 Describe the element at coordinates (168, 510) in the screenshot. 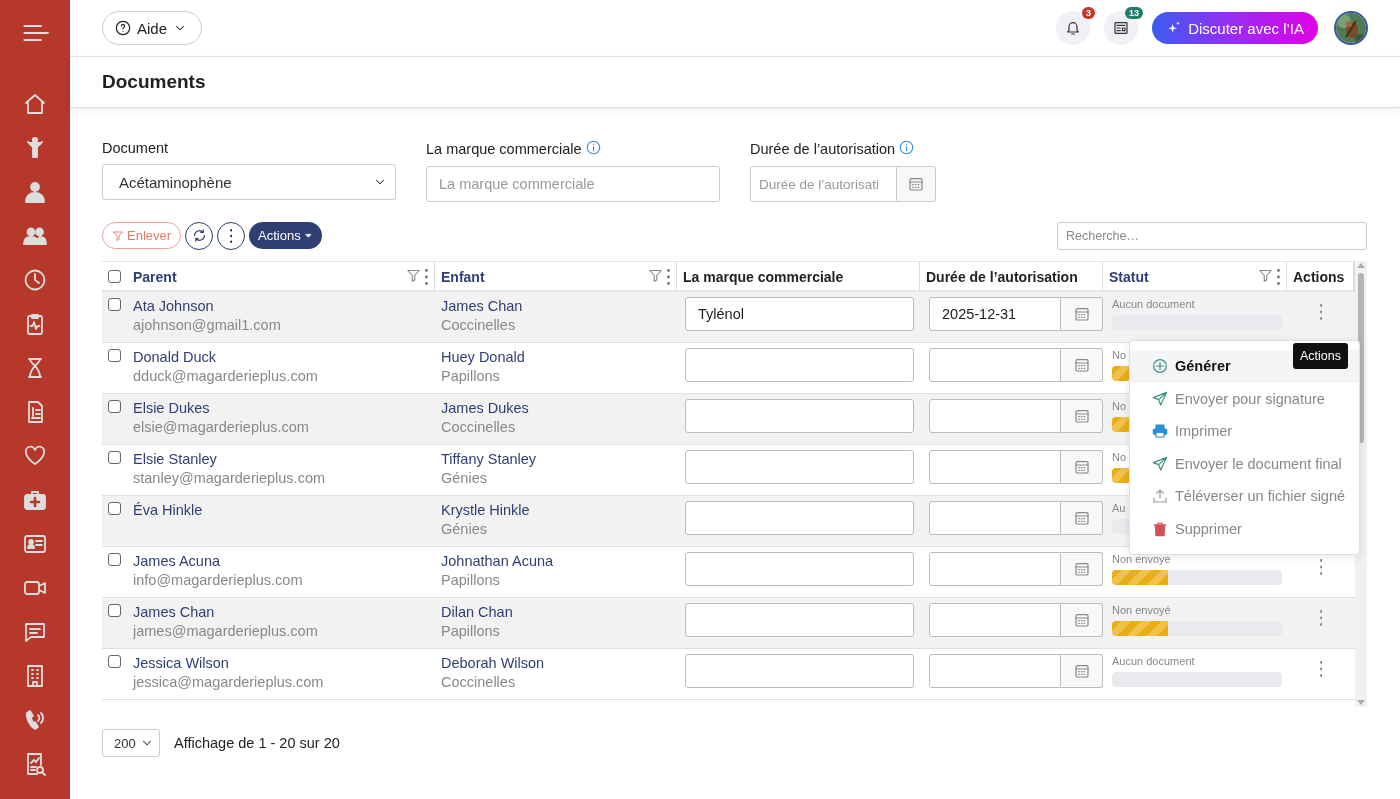

I see `parent-name: Éva Hinkle` at that location.